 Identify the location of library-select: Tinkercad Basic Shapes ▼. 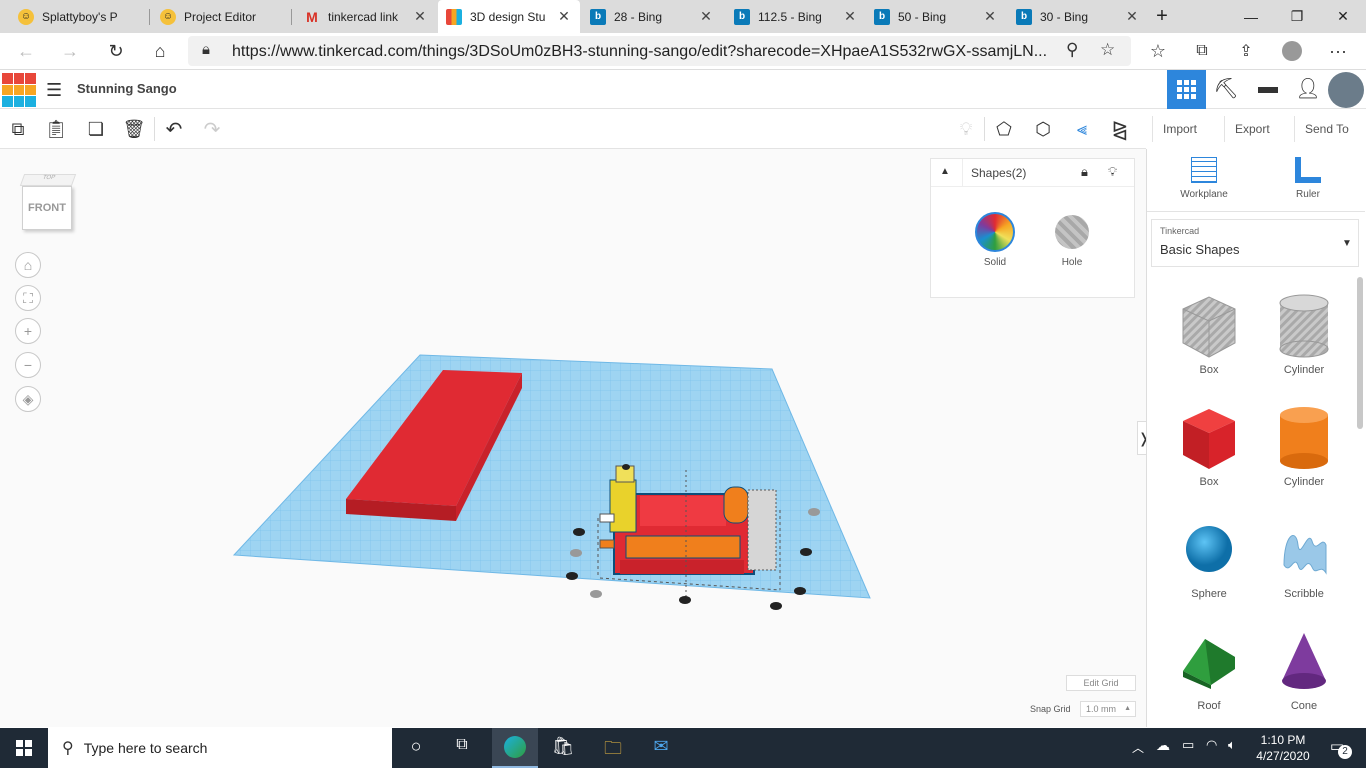
(1255, 243).